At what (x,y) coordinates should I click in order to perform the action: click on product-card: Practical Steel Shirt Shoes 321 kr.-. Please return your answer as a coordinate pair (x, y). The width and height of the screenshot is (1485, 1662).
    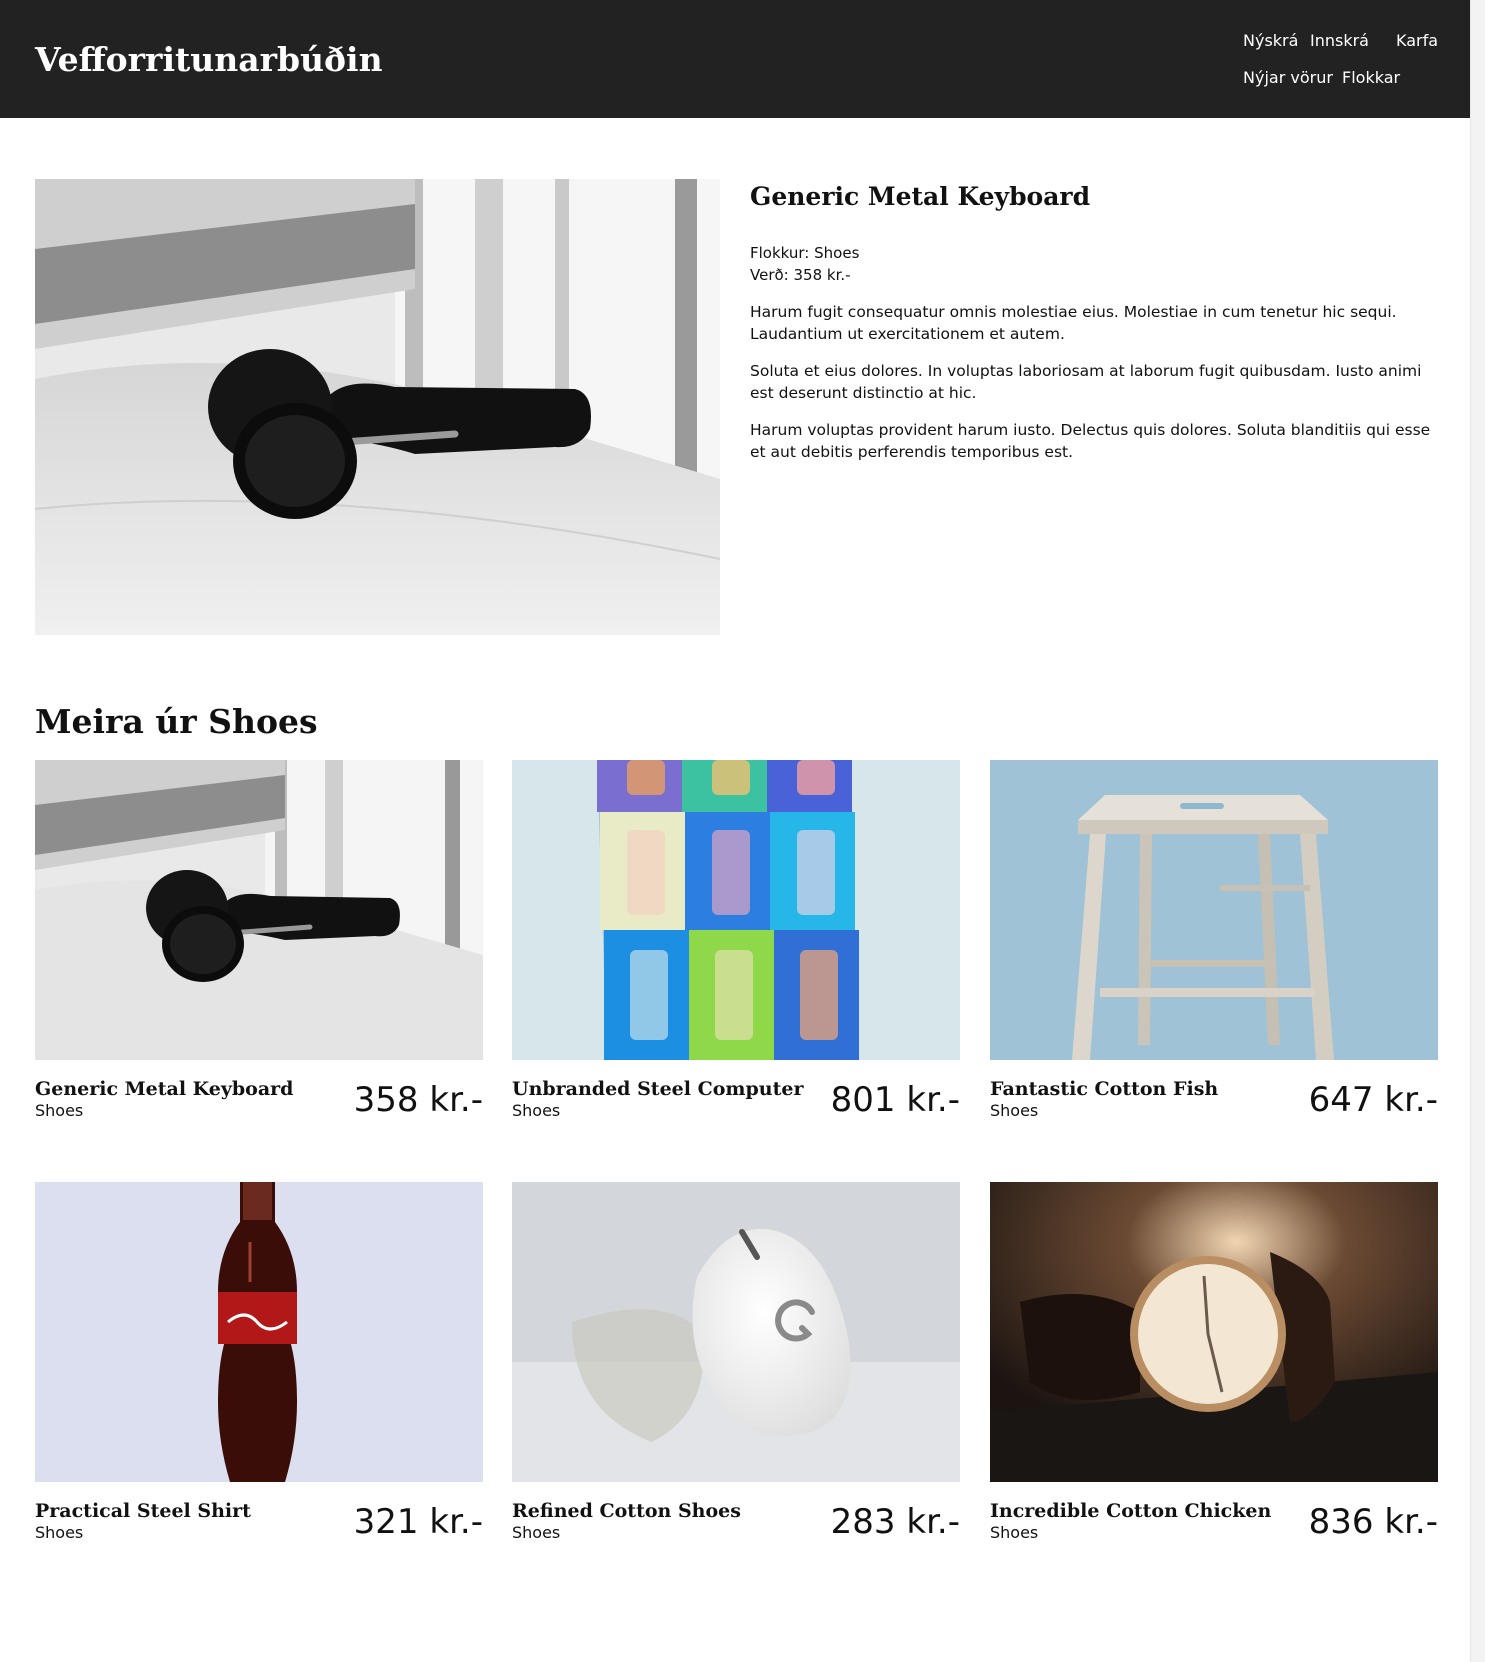
    Looking at the image, I should click on (259, 1362).